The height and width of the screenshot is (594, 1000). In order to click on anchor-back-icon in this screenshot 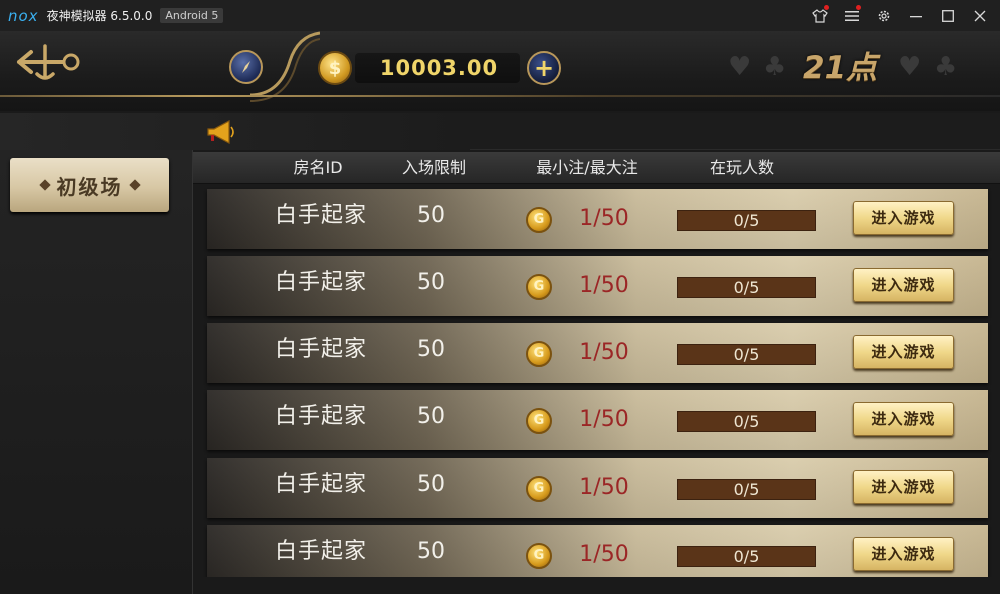, I will do `click(48, 62)`.